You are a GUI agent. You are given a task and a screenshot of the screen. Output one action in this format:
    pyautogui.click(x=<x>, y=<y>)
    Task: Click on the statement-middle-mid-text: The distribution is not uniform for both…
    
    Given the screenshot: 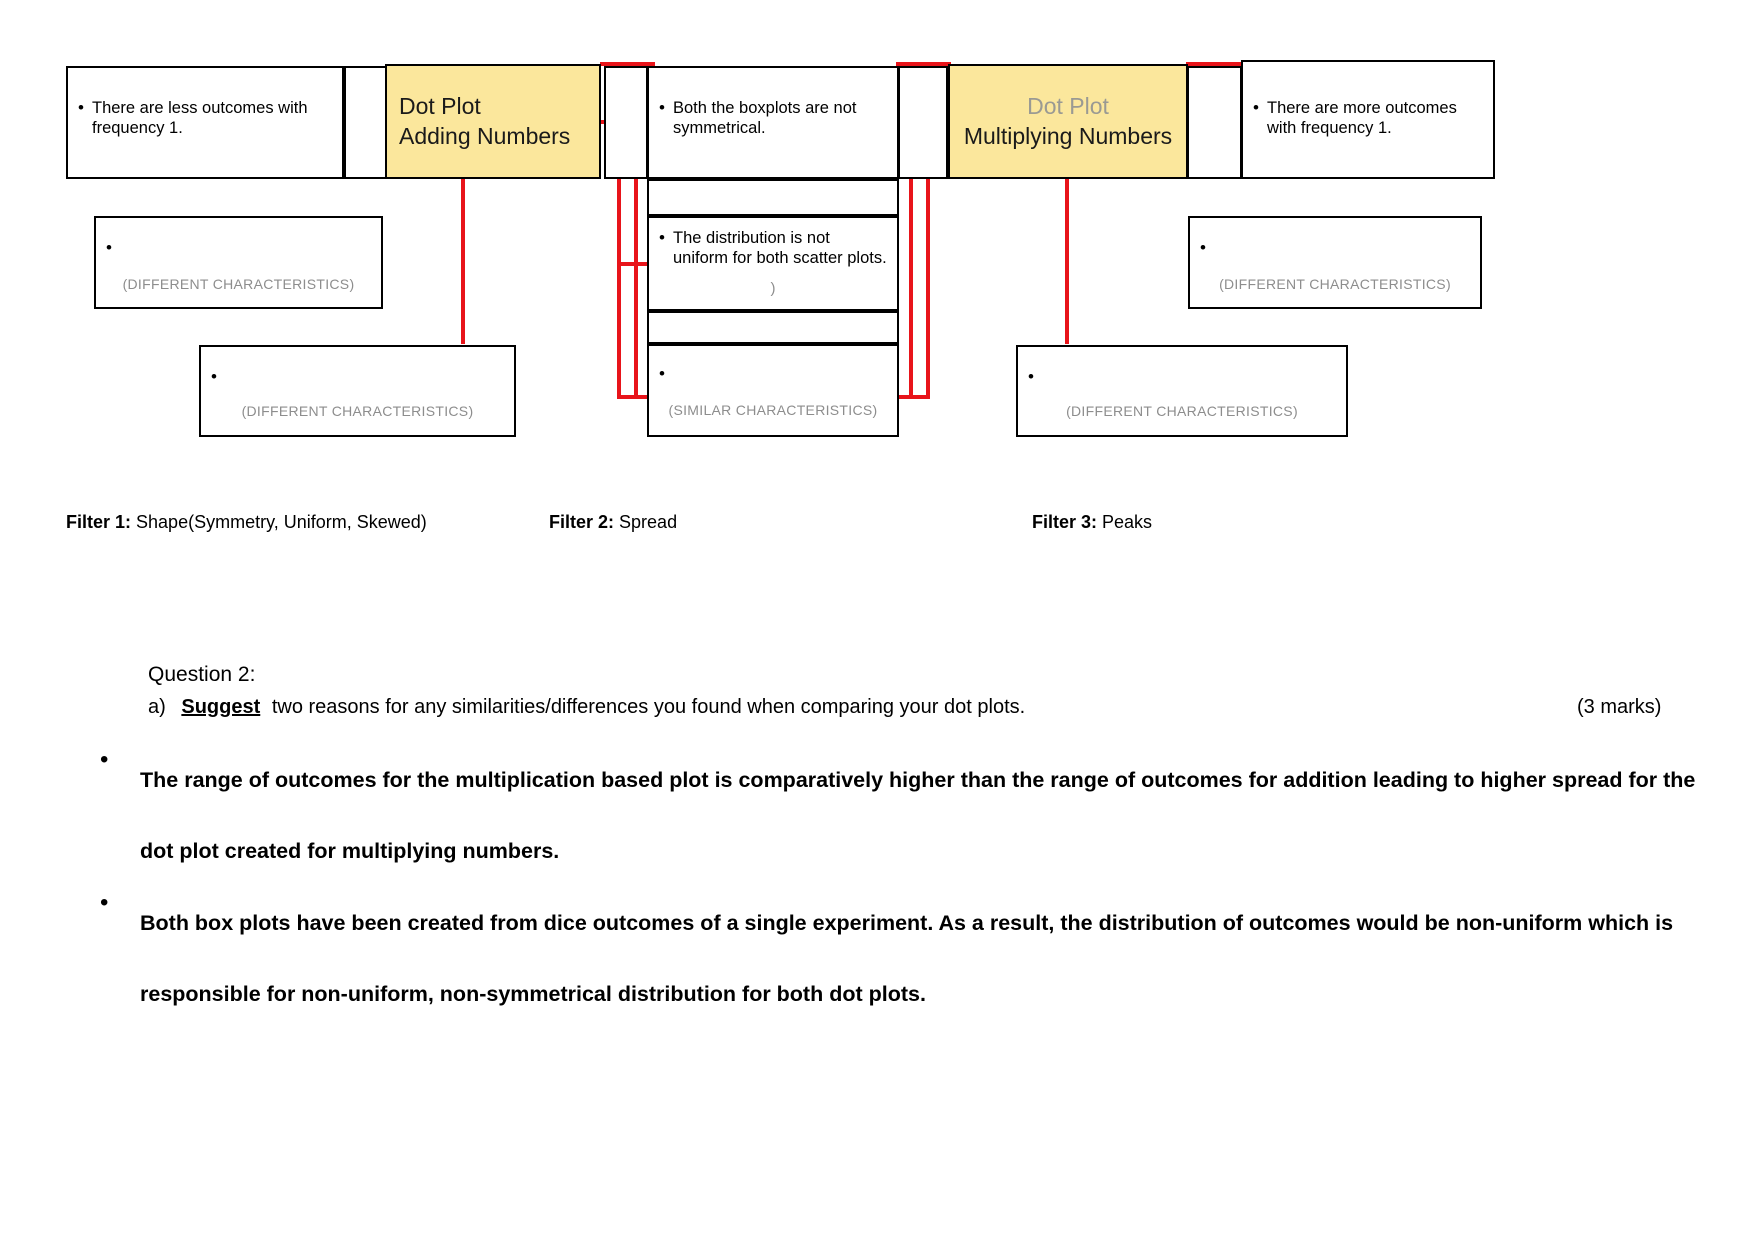 What is the action you would take?
    pyautogui.click(x=780, y=248)
    